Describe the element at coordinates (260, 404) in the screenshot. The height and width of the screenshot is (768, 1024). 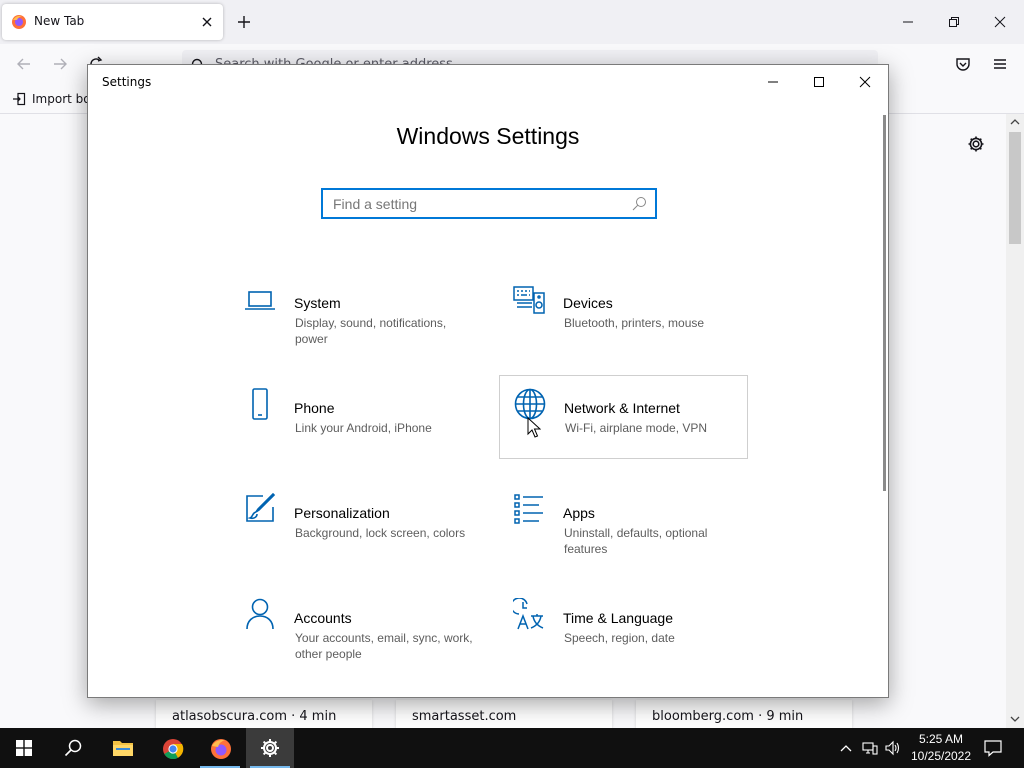
I see `phone-icon` at that location.